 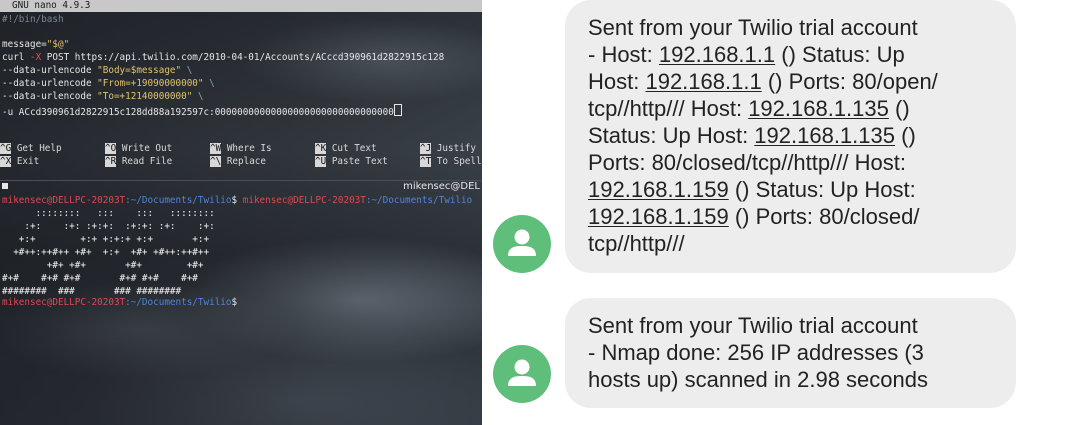 I want to click on message-line: - Nmap done: 256 IP addresses (3, so click(x=791, y=352).